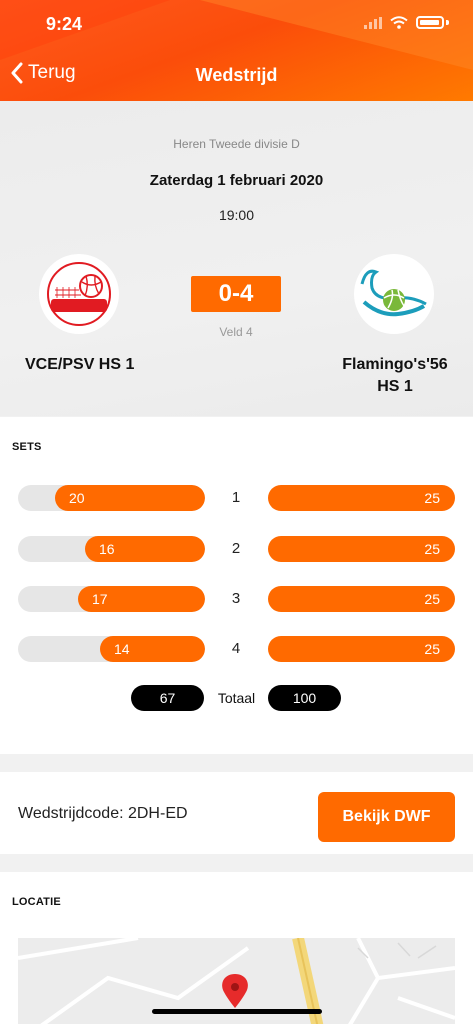 This screenshot has height=1024, width=473. What do you see at coordinates (386, 817) in the screenshot?
I see `view-dwf-button: Bekijk DWF` at bounding box center [386, 817].